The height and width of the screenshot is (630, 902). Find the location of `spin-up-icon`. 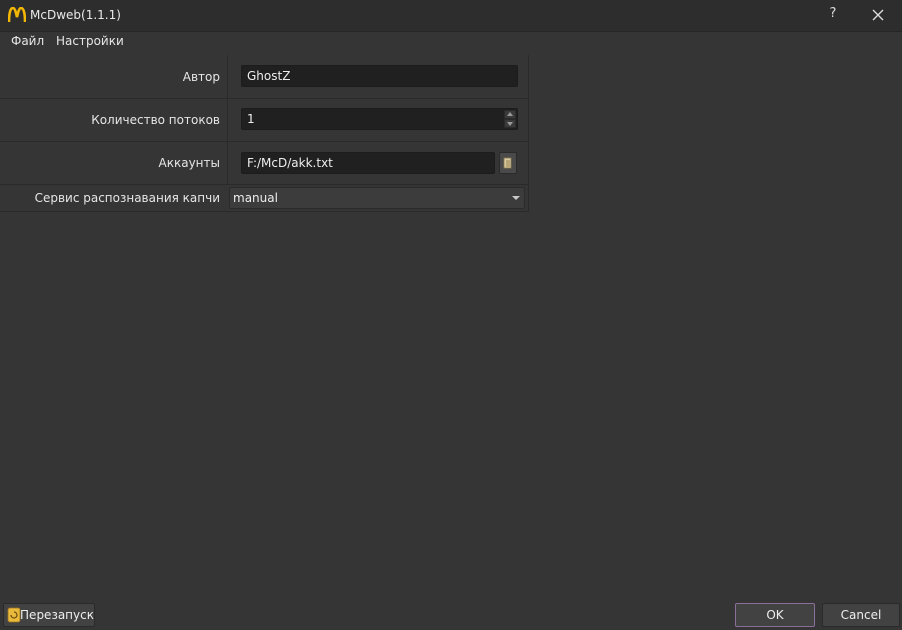

spin-up-icon is located at coordinates (510, 114).